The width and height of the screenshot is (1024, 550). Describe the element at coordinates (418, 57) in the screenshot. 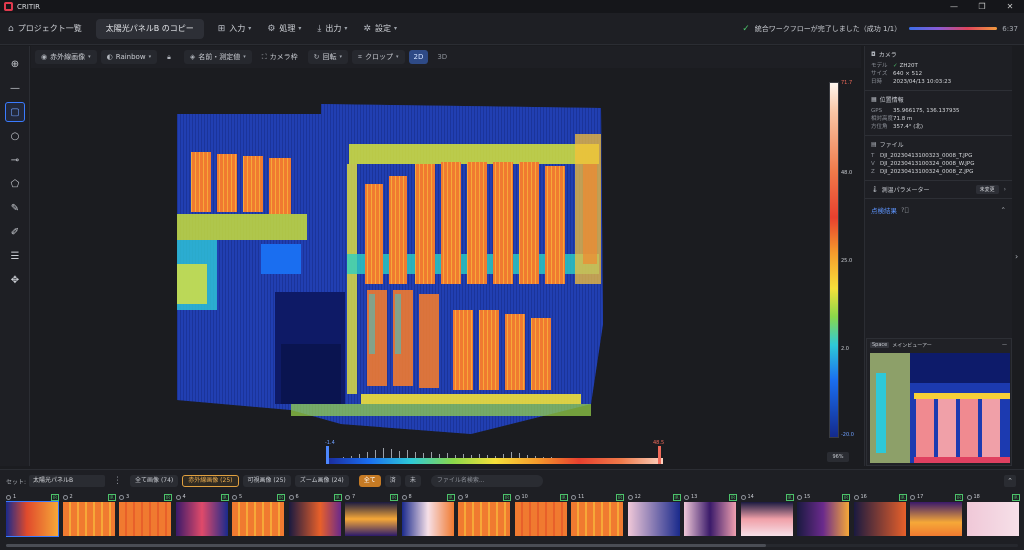

I see `mode-2d-button: 2D` at that location.